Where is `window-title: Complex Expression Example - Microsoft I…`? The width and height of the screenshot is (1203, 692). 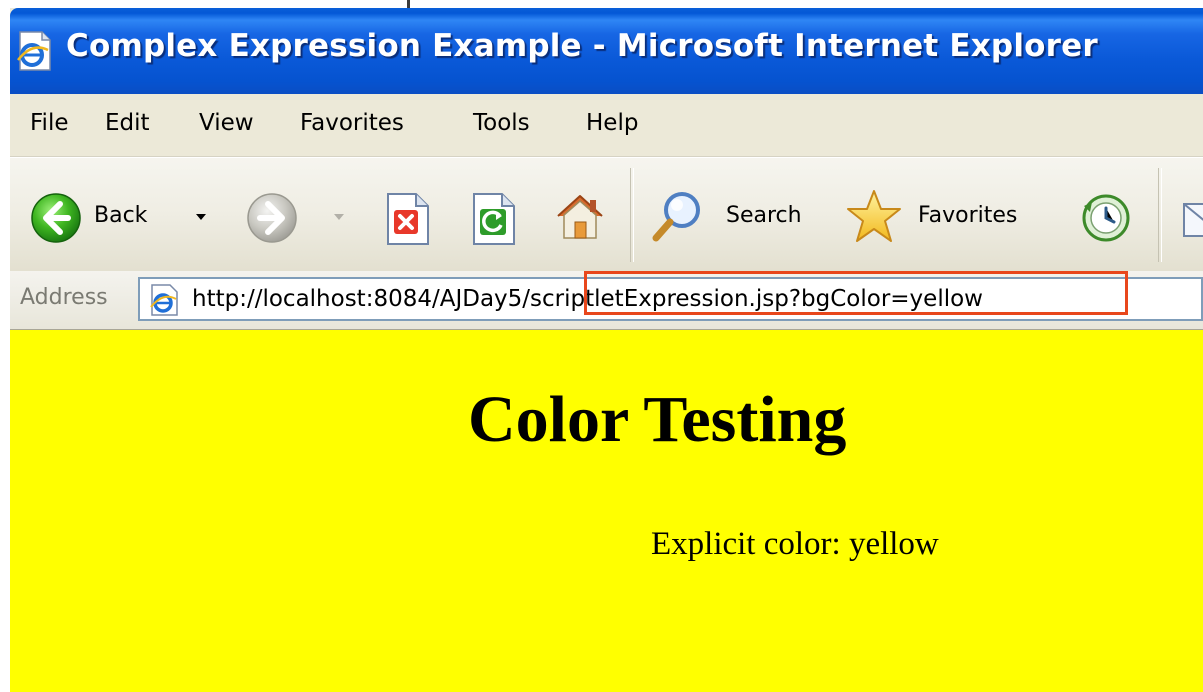
window-title: Complex Expression Example - Microsoft I… is located at coordinates (582, 46).